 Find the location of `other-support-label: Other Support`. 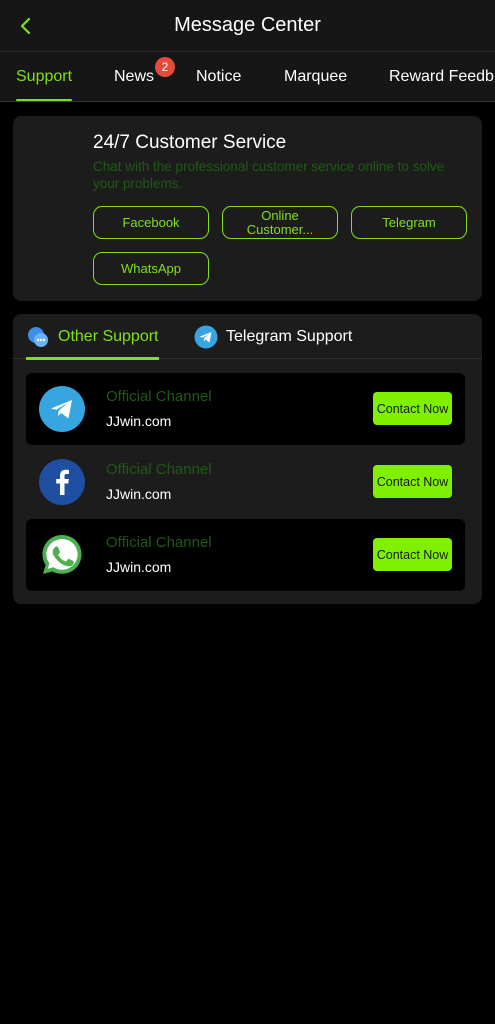

other-support-label: Other Support is located at coordinates (108, 336).